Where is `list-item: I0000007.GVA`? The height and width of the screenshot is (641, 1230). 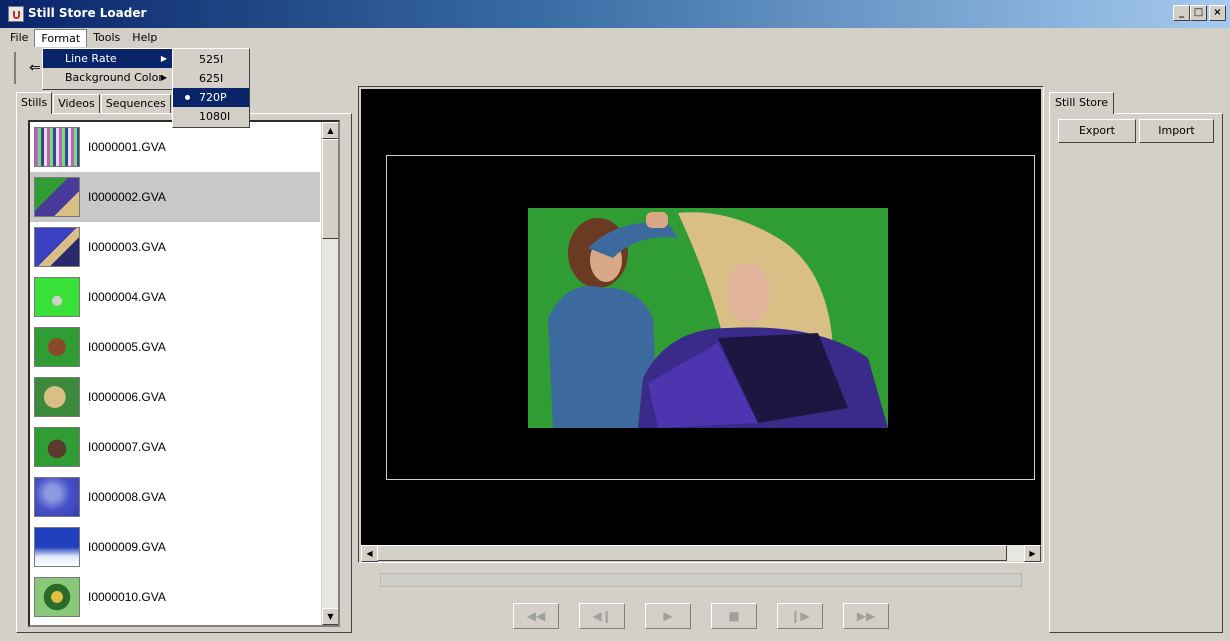 list-item: I0000007.GVA is located at coordinates (175, 447).